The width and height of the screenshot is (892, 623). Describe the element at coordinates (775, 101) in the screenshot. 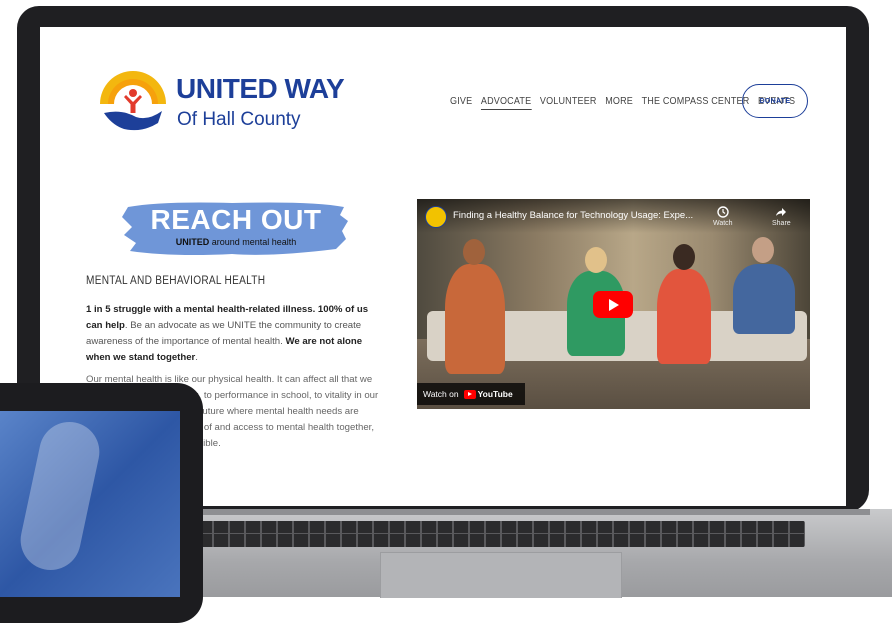

I see `donate-button: DONATE` at that location.